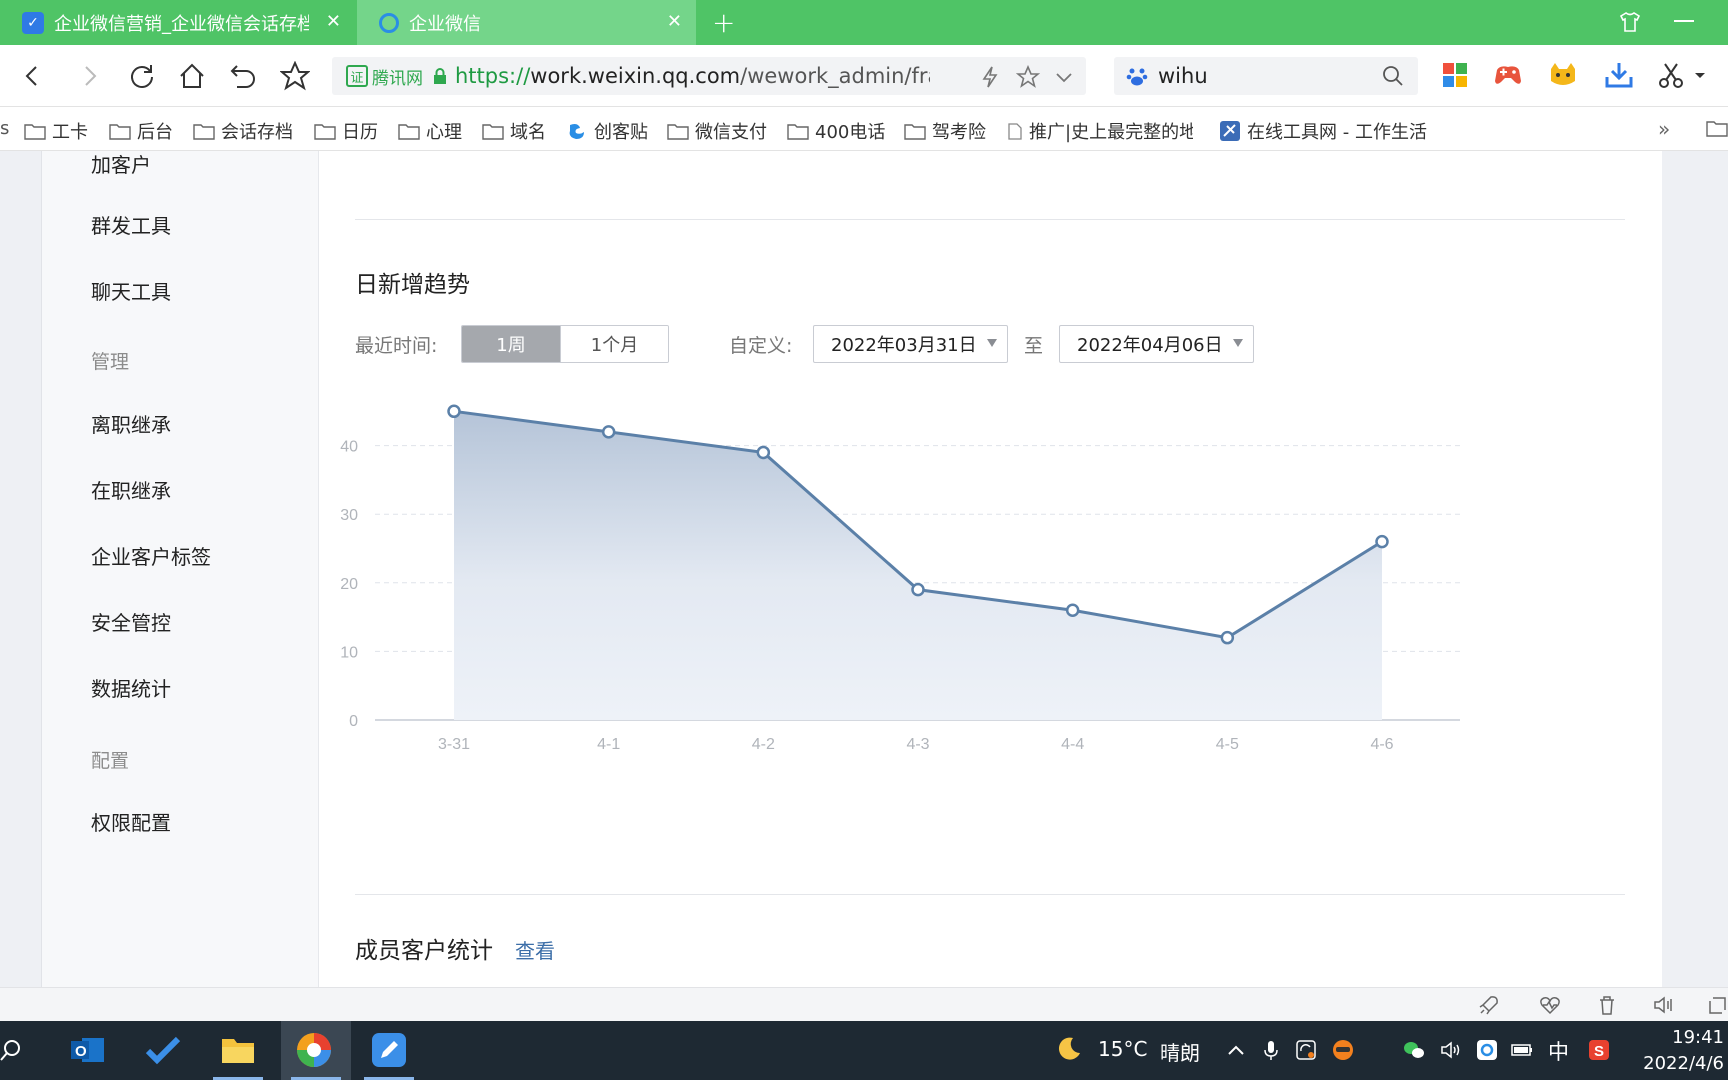 The image size is (1728, 1080). What do you see at coordinates (142, 76) in the screenshot?
I see `reload-button` at bounding box center [142, 76].